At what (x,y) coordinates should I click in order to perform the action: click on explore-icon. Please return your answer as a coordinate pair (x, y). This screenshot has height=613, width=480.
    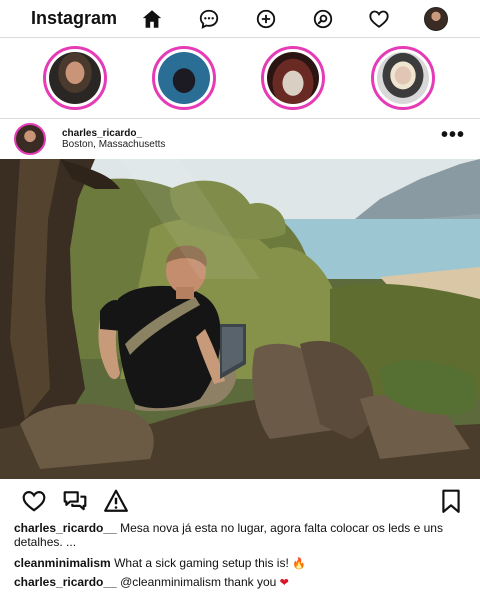
    Looking at the image, I should click on (323, 19).